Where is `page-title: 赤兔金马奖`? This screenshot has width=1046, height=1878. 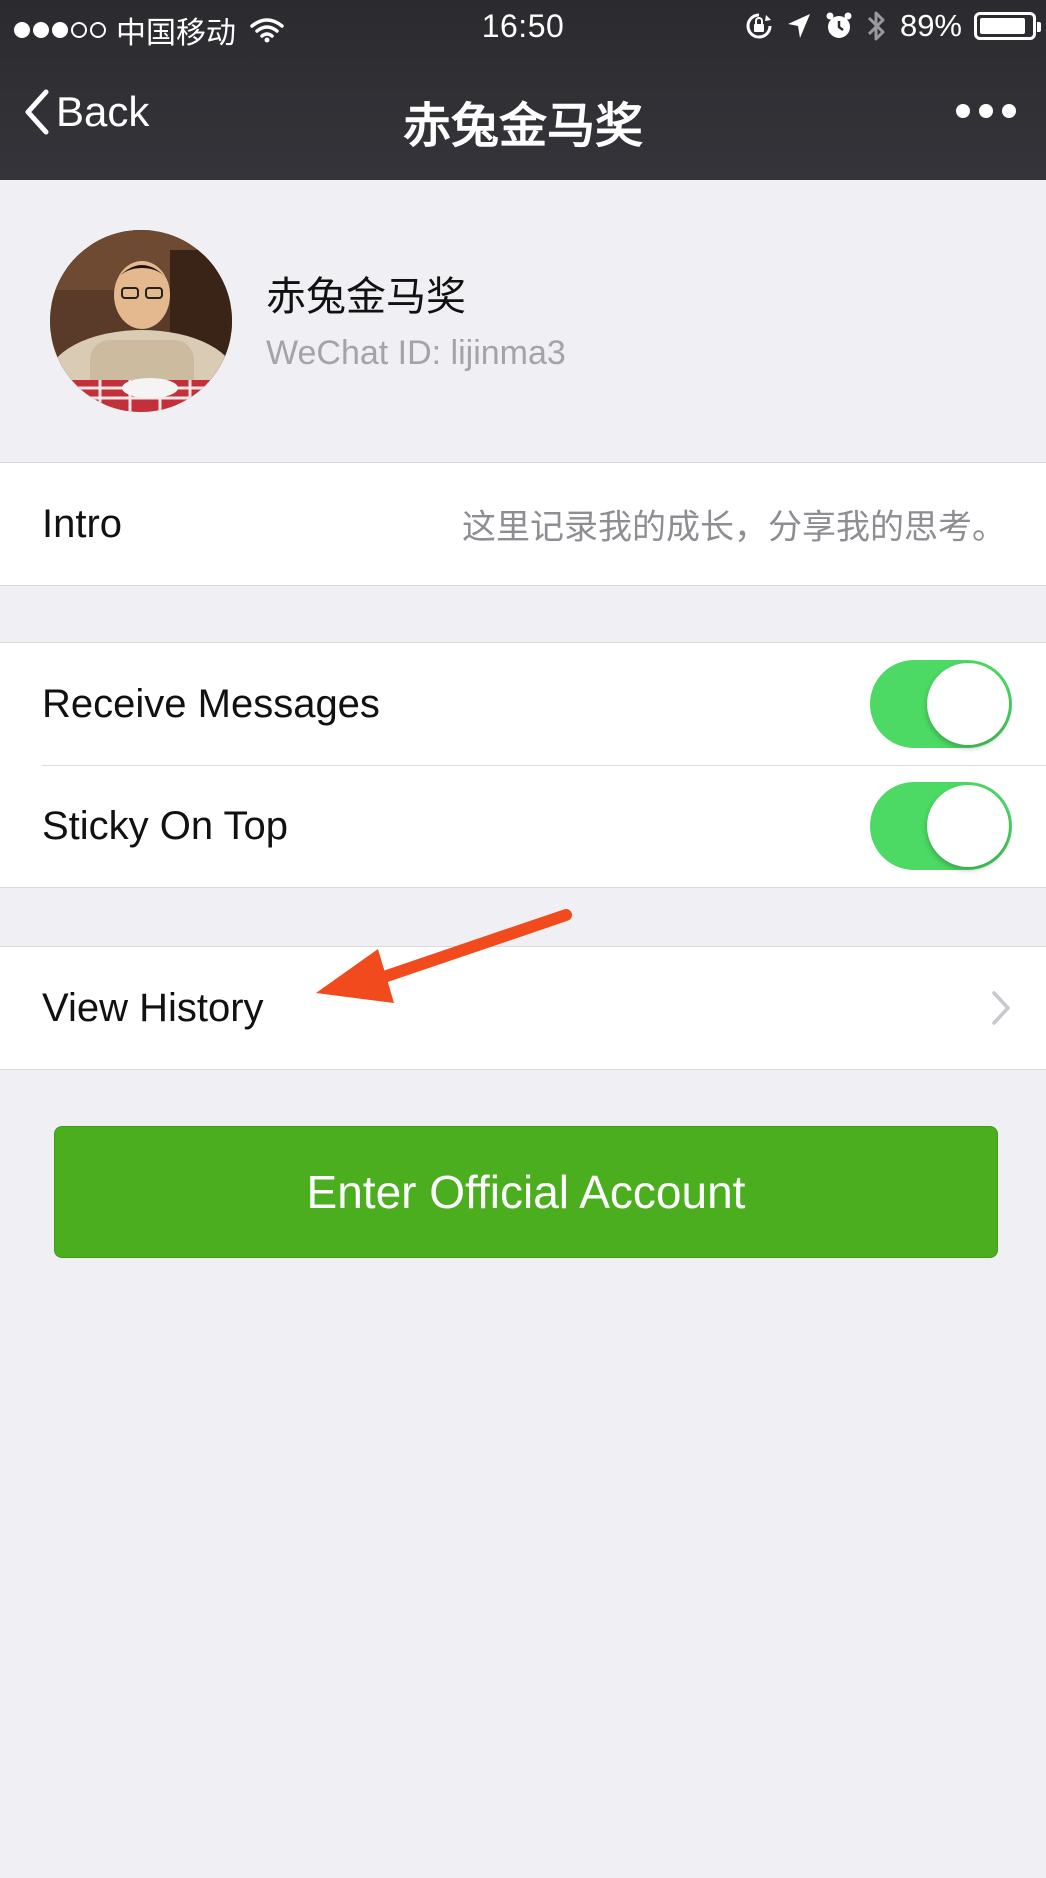 page-title: 赤兔金马奖 is located at coordinates (522, 126).